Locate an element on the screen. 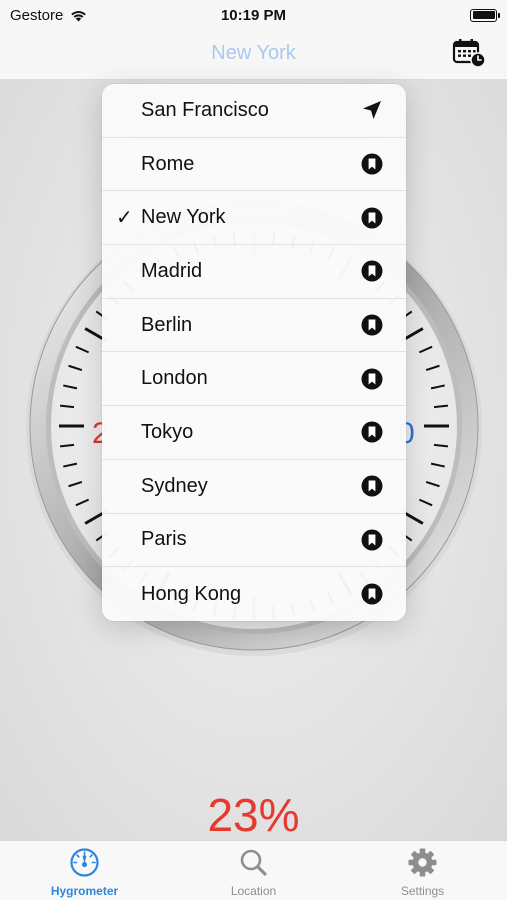  nav-bar: New York is located at coordinates (253, 55).